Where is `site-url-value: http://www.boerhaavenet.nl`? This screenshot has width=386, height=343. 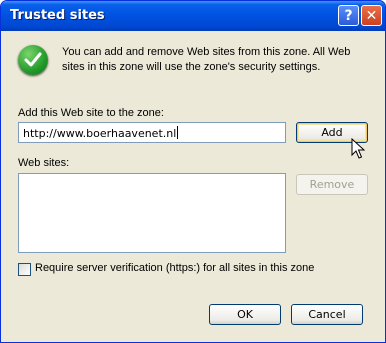
site-url-value: http://www.boerhaavenet.nl is located at coordinates (100, 133).